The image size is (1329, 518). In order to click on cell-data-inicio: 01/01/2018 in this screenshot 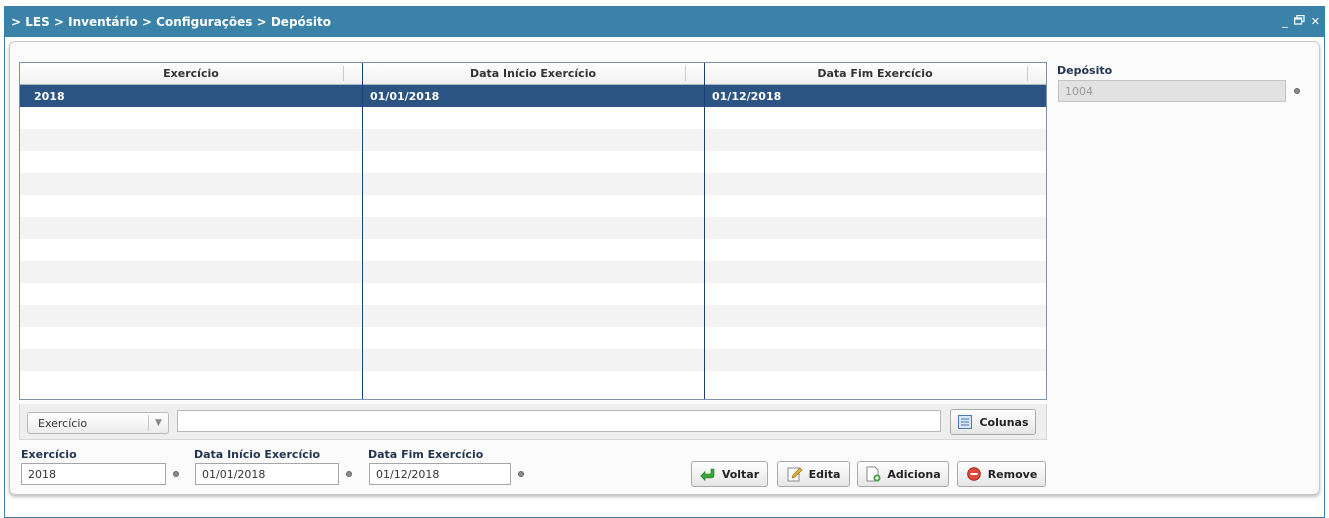, I will do `click(405, 96)`.